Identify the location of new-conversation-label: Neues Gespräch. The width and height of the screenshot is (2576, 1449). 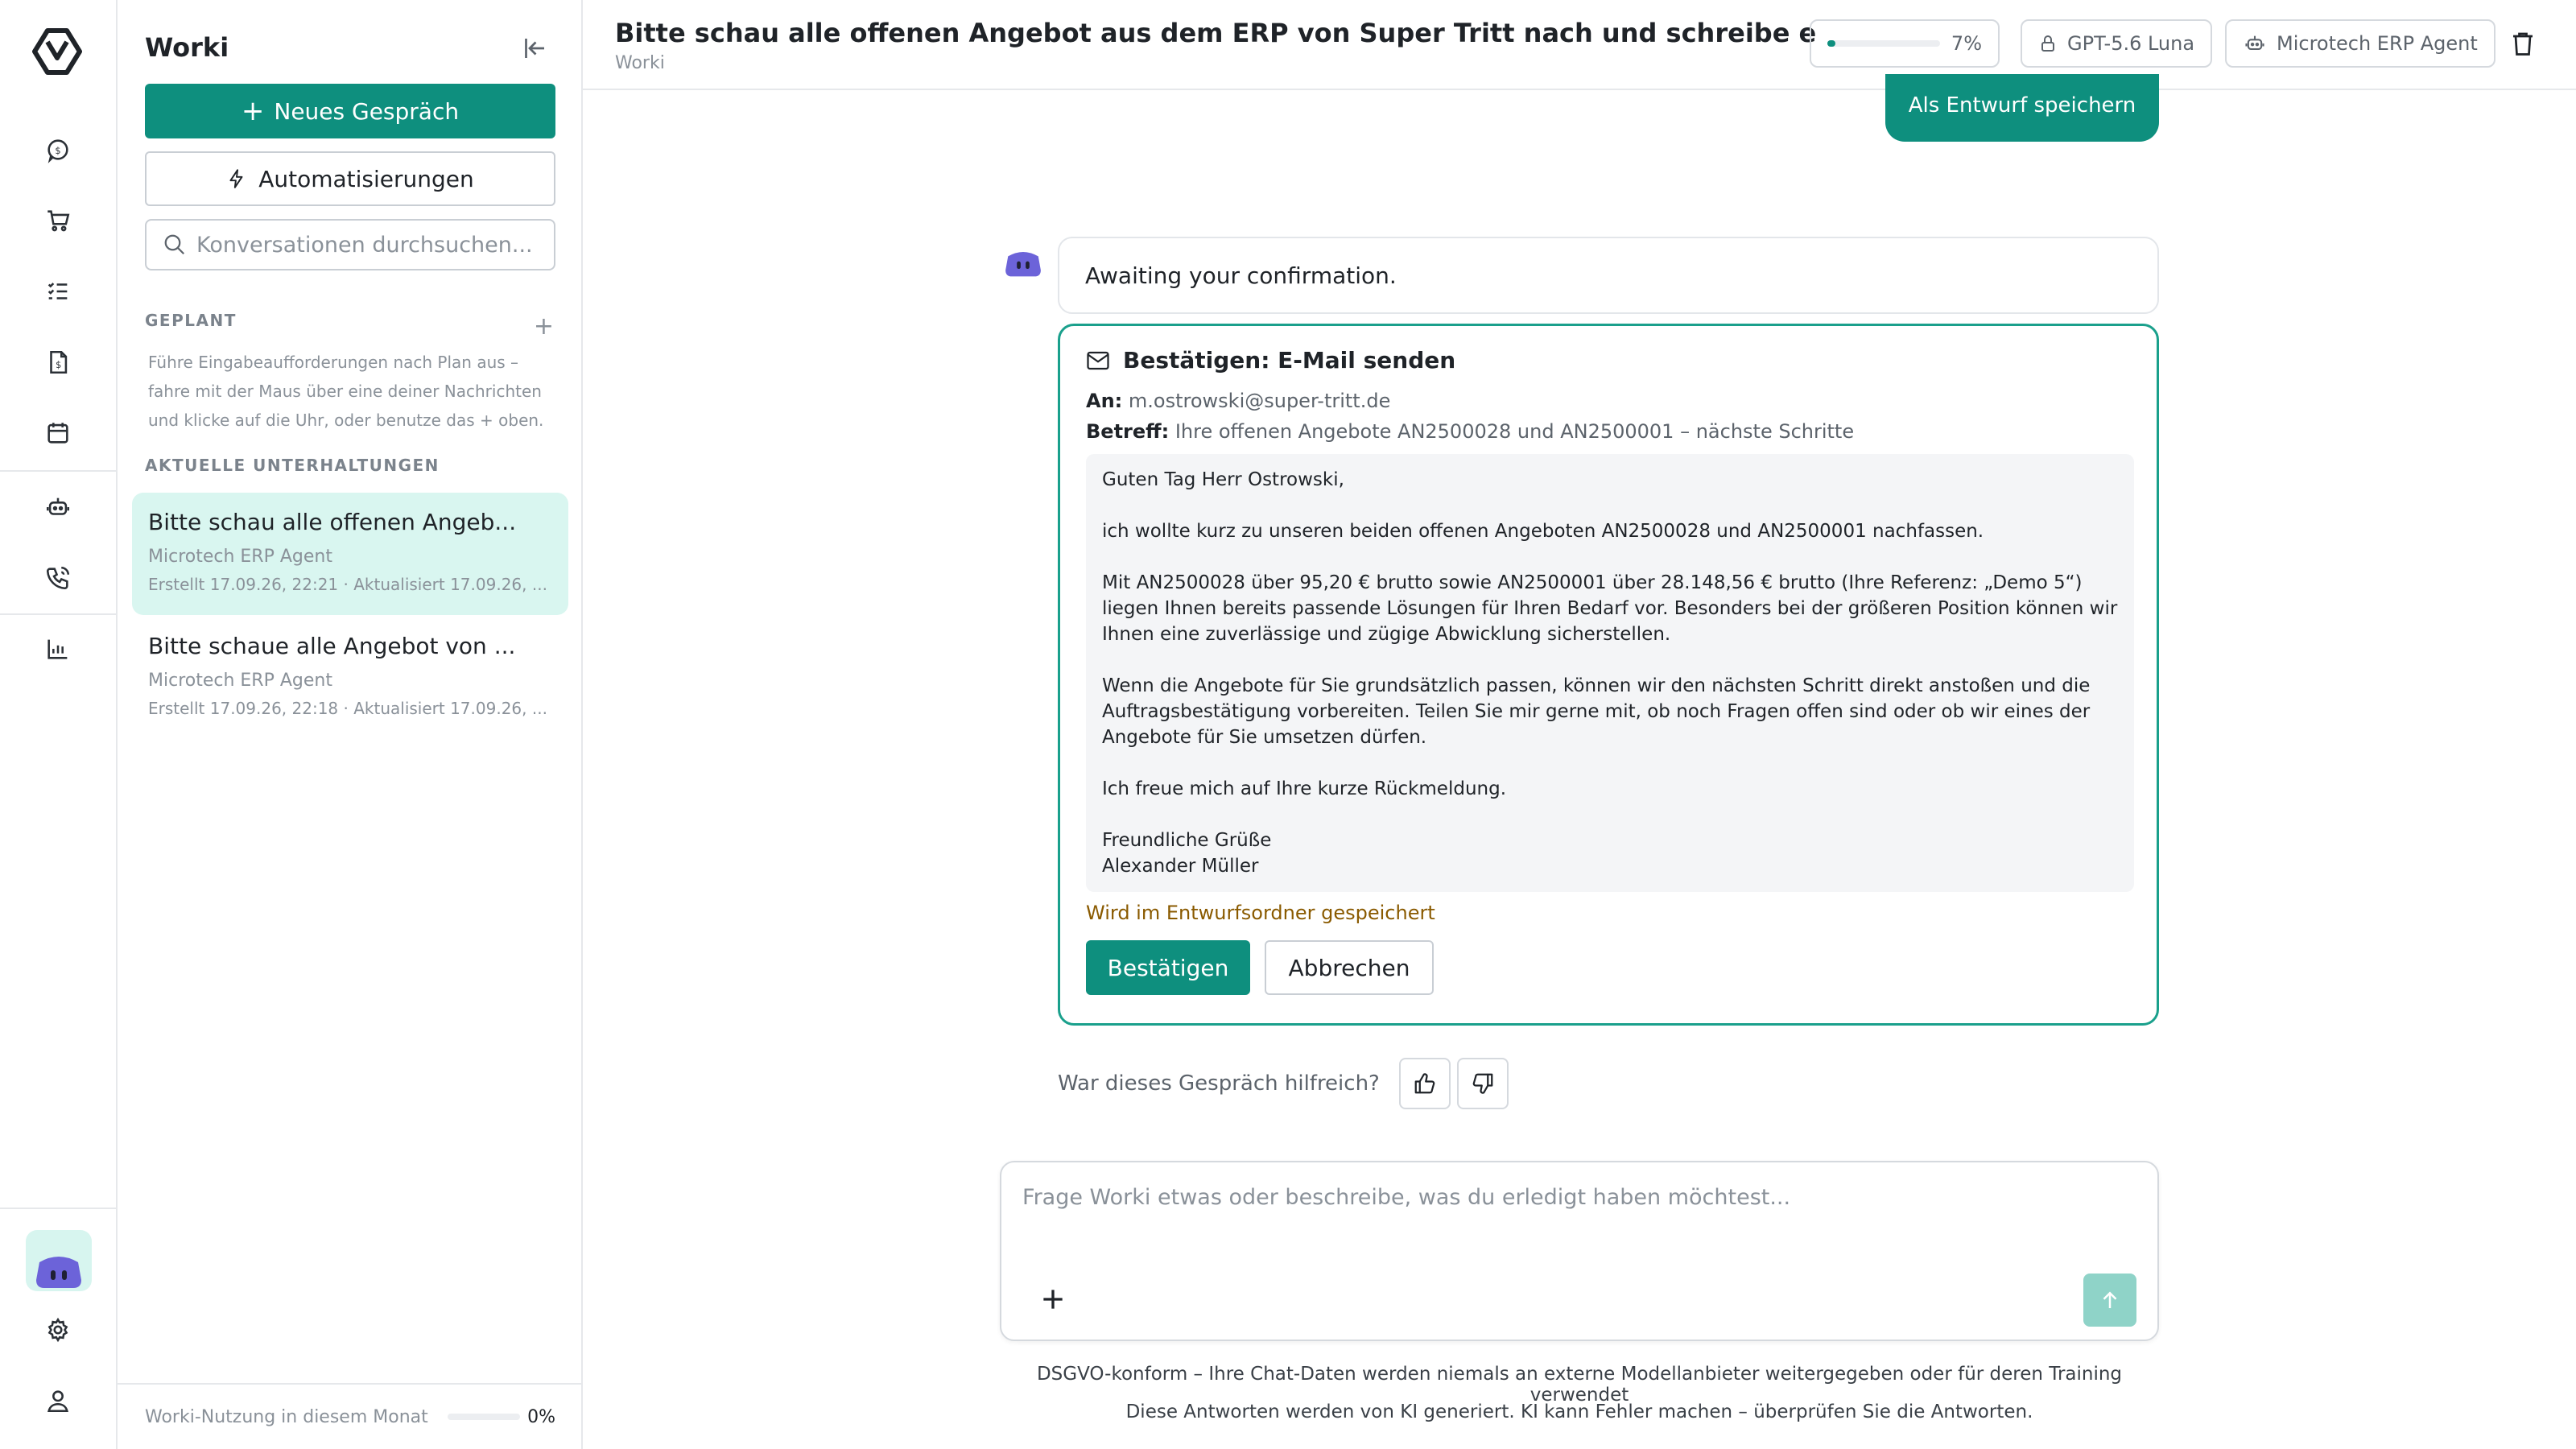
(367, 111).